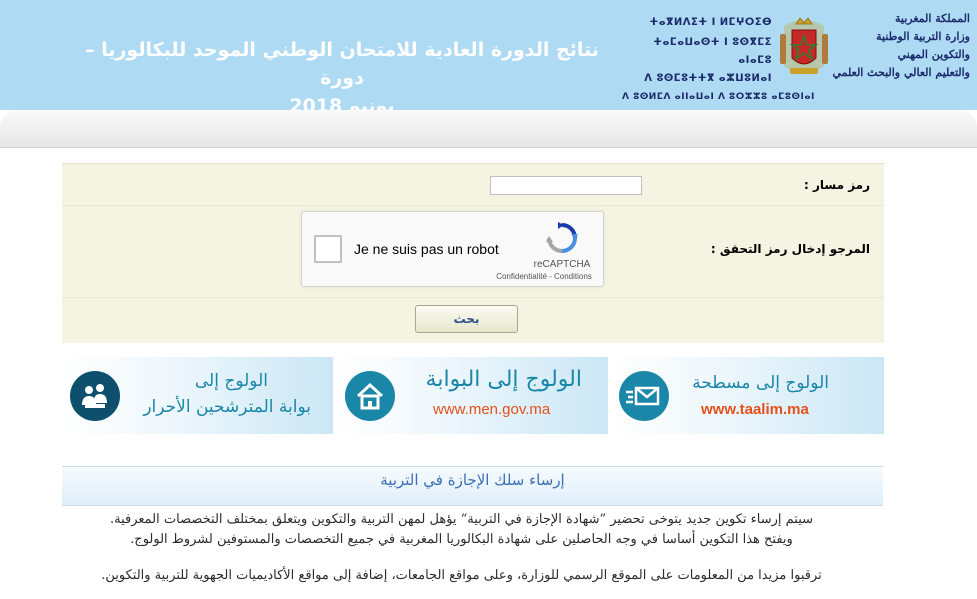 The width and height of the screenshot is (977, 599). What do you see at coordinates (566, 185) in the screenshot?
I see `massar-input` at bounding box center [566, 185].